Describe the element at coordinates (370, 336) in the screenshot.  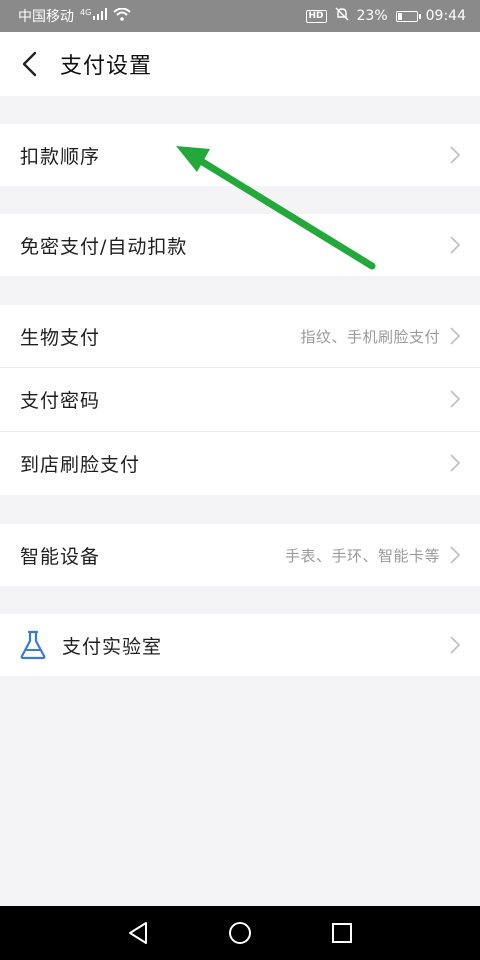
I see `item-hint: 指纹、手机刷脸支付` at that location.